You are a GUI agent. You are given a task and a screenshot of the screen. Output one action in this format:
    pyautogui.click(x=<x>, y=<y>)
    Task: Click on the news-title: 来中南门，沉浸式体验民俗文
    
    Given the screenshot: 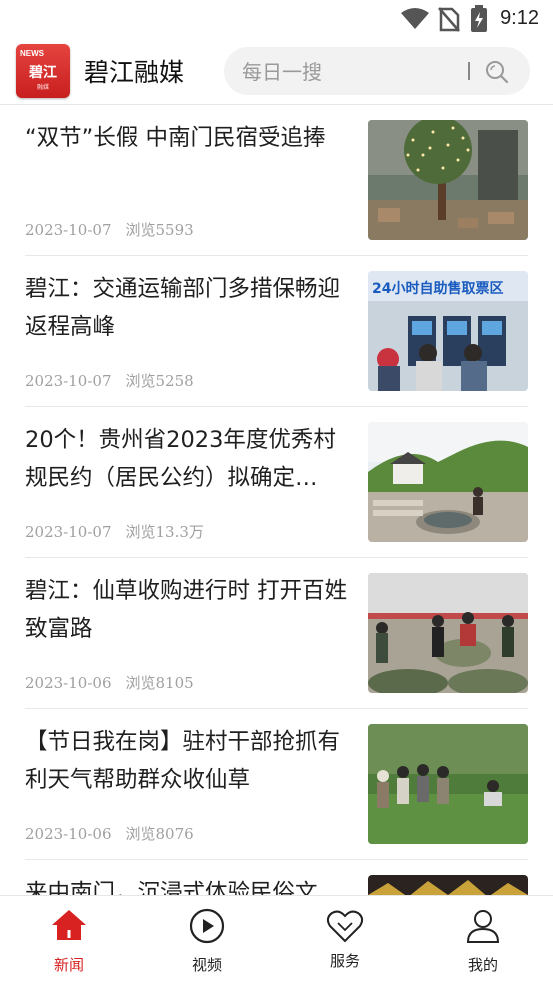 What is the action you would take?
    pyautogui.click(x=190, y=884)
    